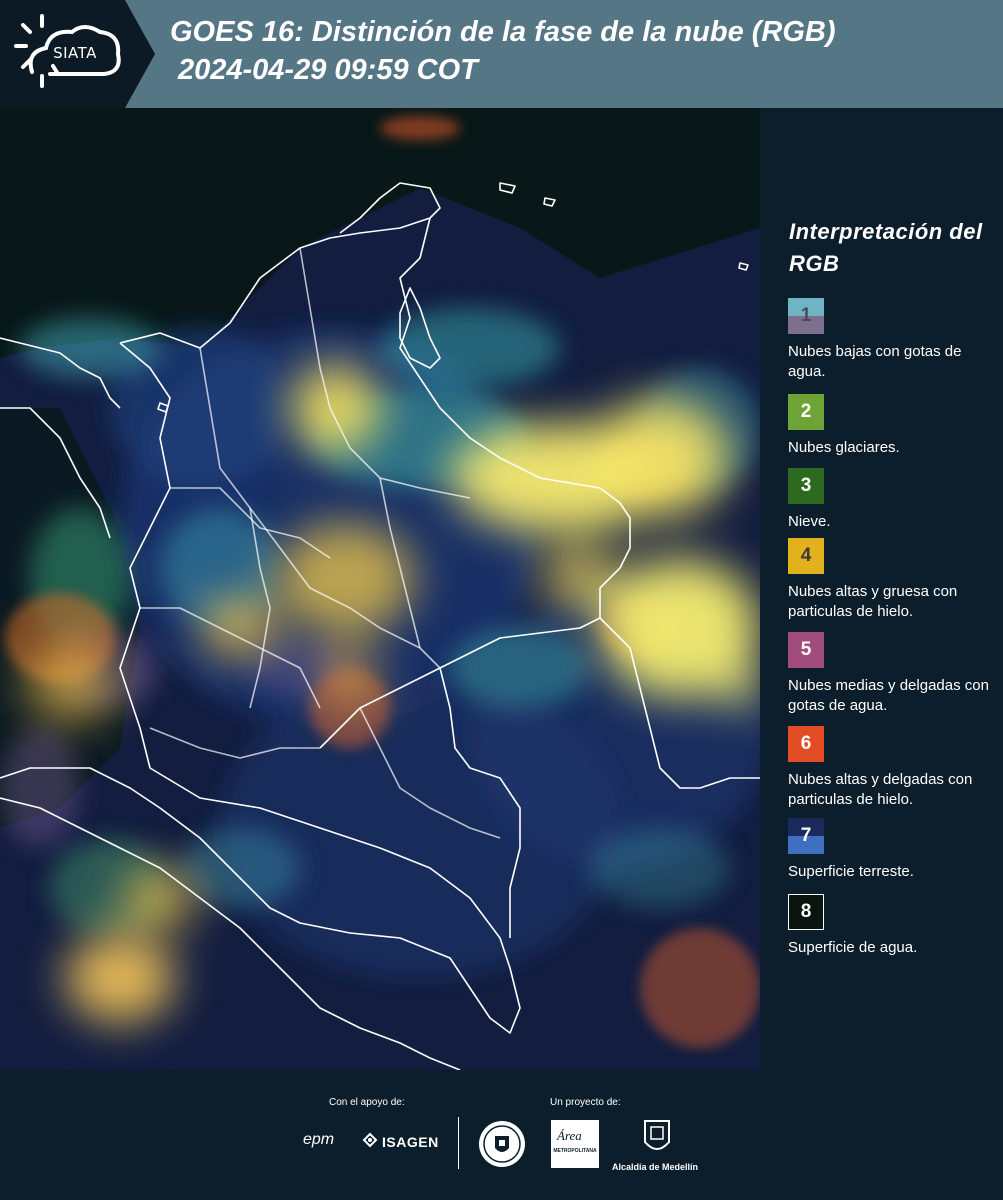  Describe the element at coordinates (886, 247) in the screenshot. I see `legend-title: Interpretación del RGB` at that location.